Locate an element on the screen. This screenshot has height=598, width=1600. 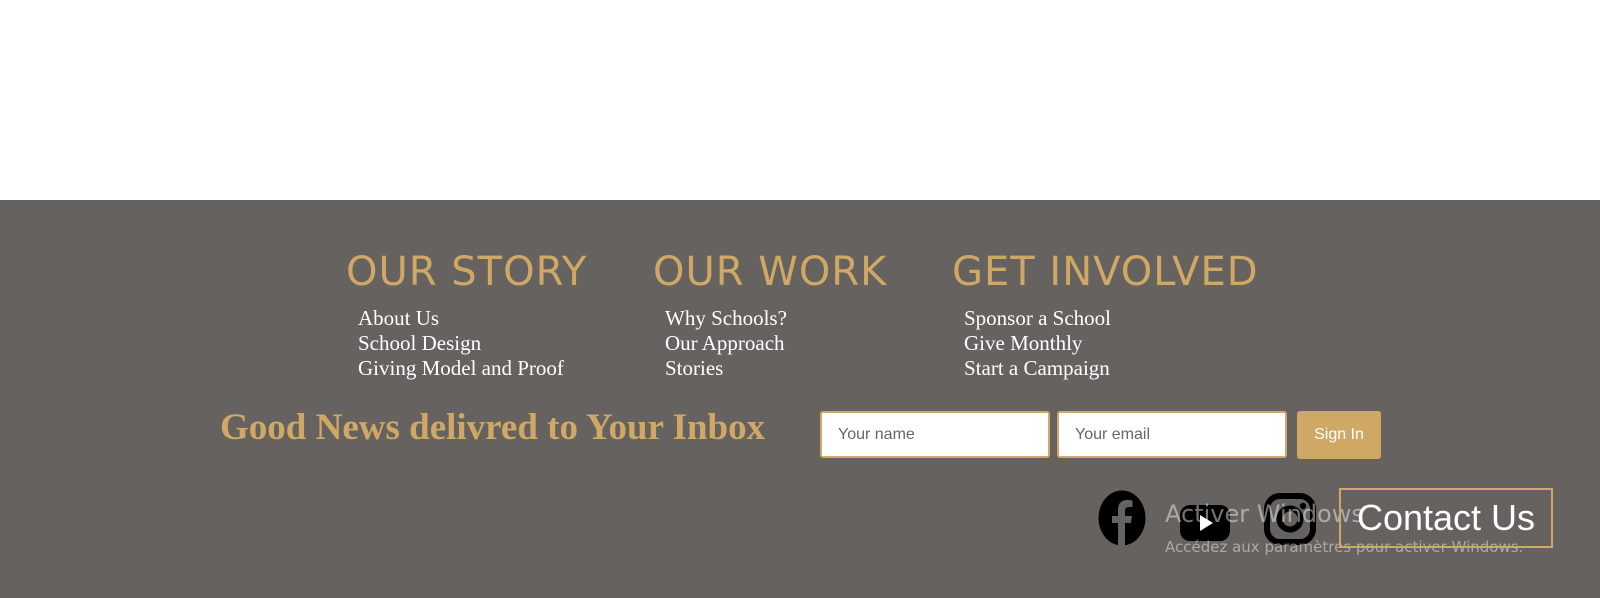
link-start-a-campaign: Start a Campaign is located at coordinates (1111, 368).